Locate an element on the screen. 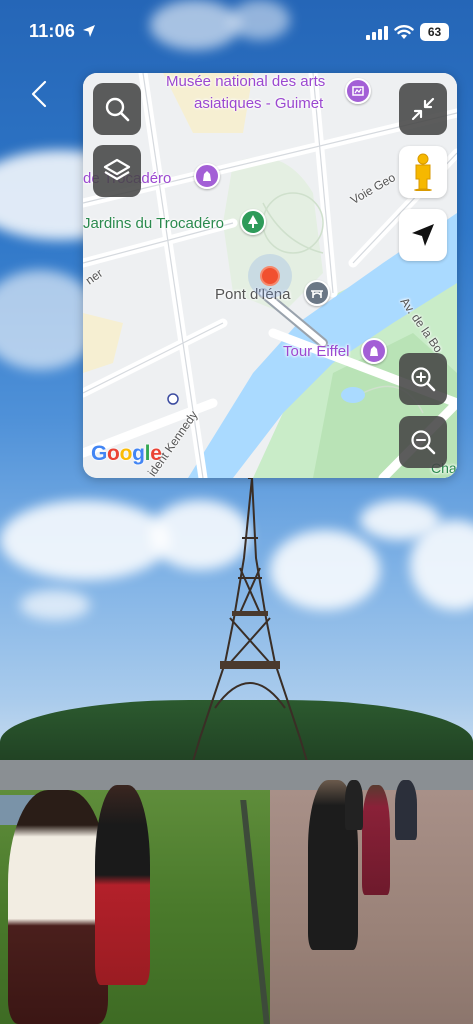 This screenshot has width=473, height=1024. google-logo: Google is located at coordinates (126, 454).